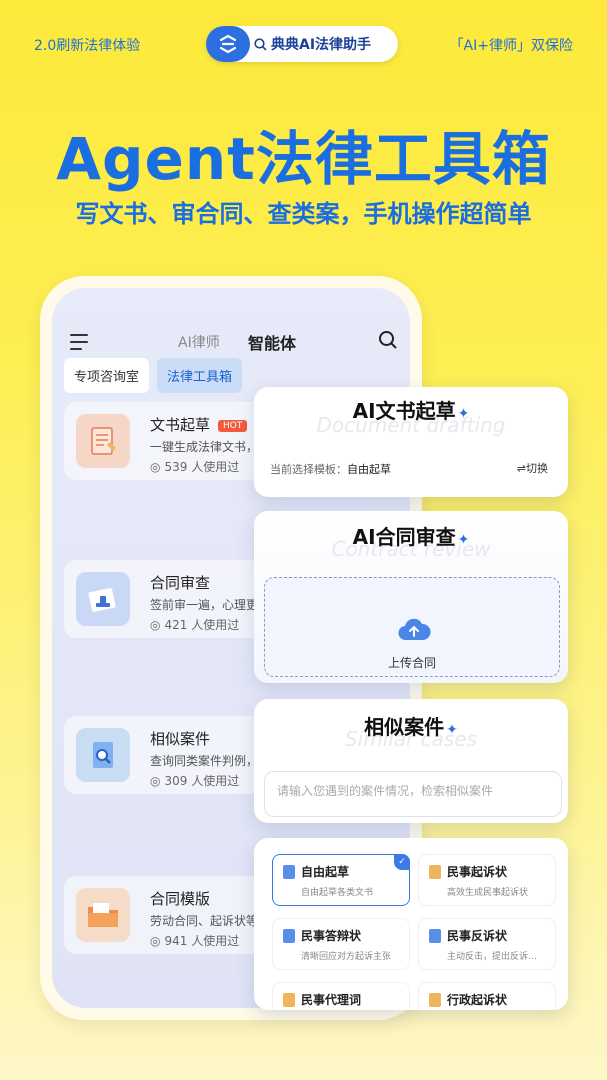  I want to click on card-title: 文书起草, so click(180, 425).